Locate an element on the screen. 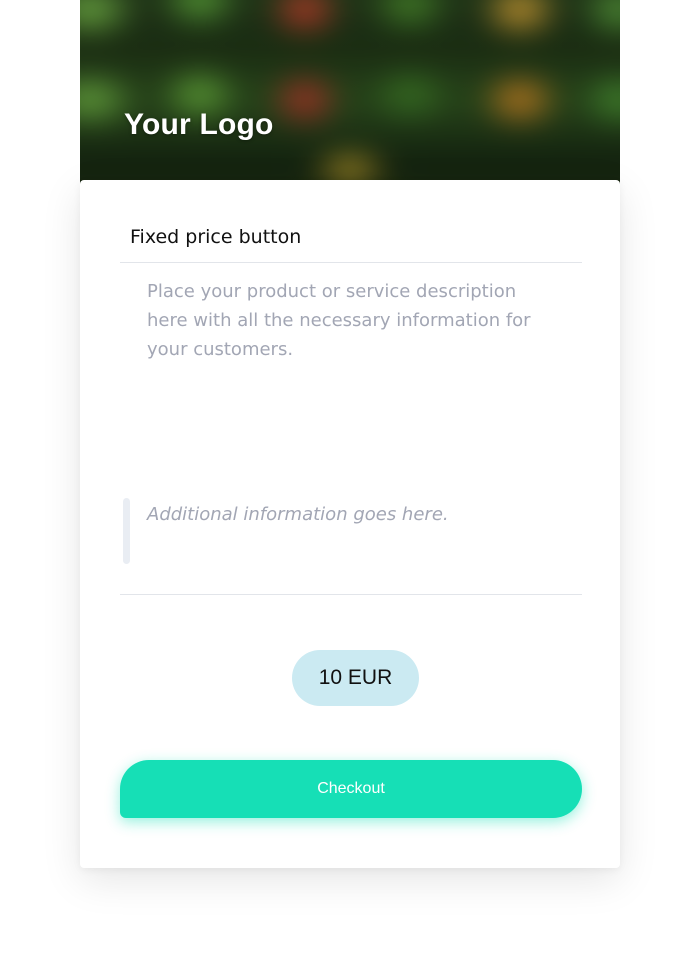  logo: Your Logo is located at coordinates (199, 124).